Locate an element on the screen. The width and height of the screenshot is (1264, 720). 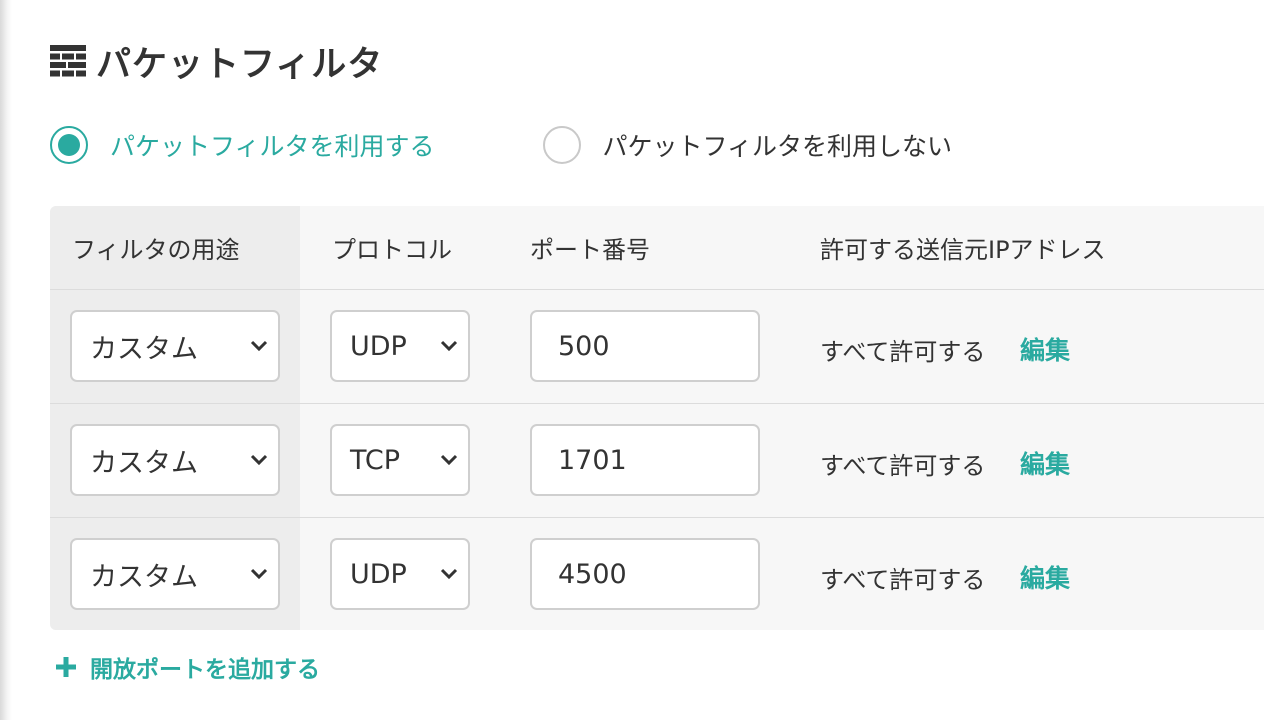
plus-icon is located at coordinates (66, 667).